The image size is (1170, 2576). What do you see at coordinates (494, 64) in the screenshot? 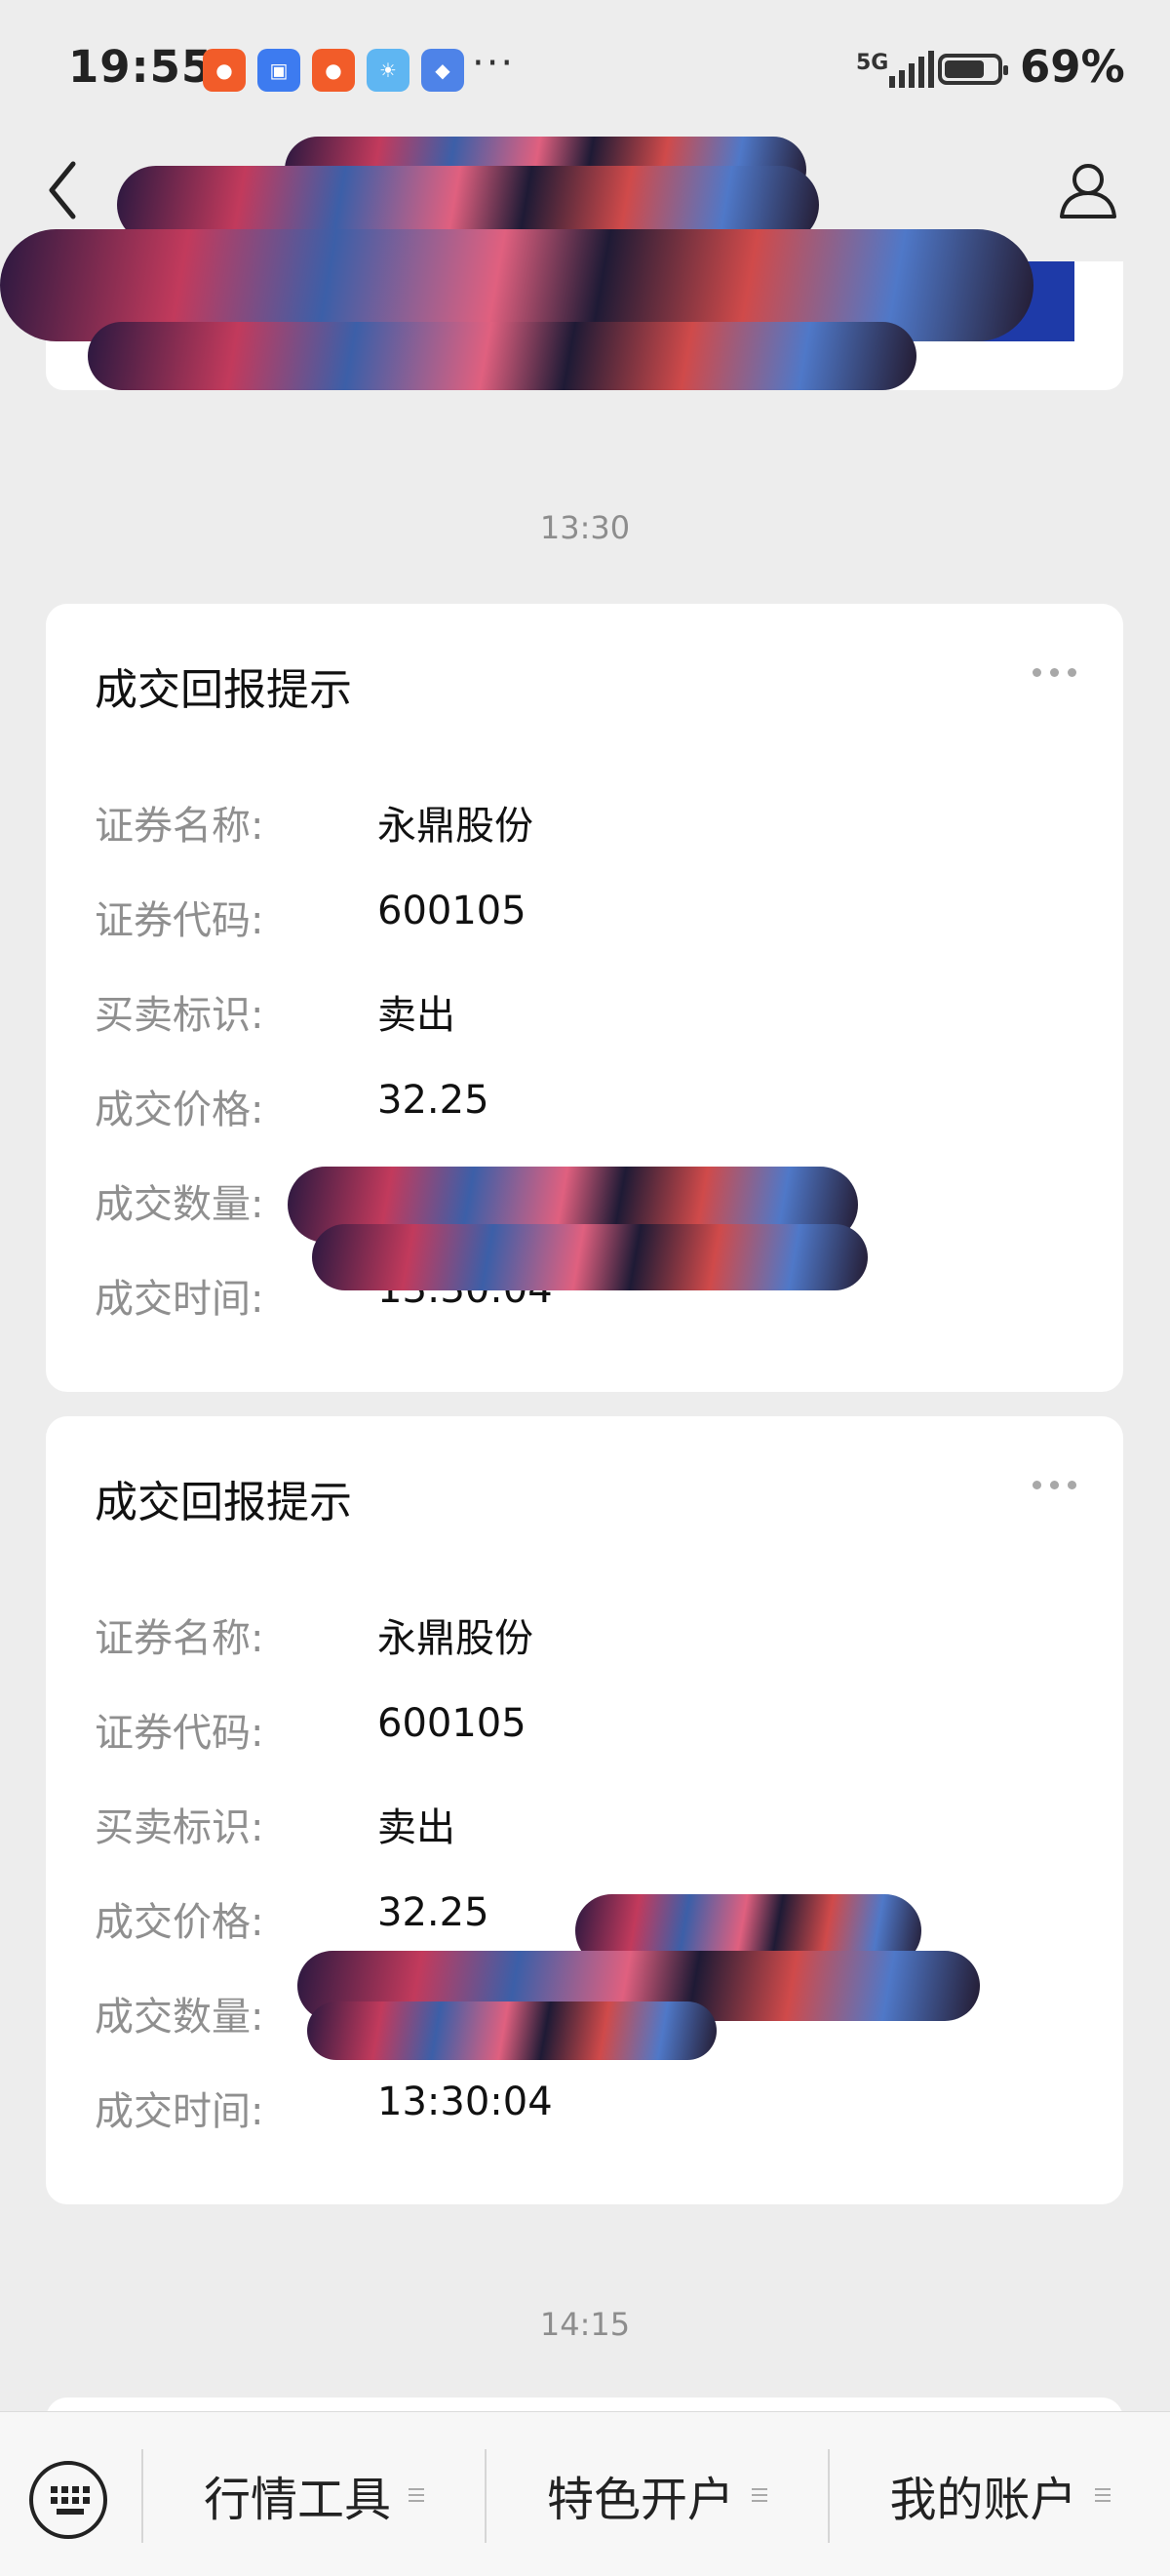
I see `more-notifications-indicator: ···` at bounding box center [494, 64].